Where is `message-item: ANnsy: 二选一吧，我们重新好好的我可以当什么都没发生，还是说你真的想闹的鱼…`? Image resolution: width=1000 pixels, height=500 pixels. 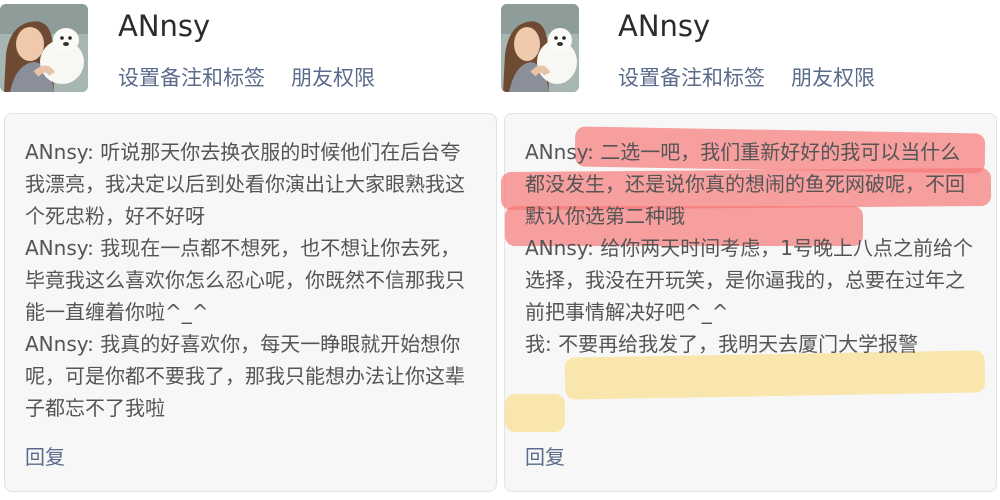
message-item: ANnsy: 二选一吧，我们重新好好的我可以当什么都没发生，还是说你真的想闹的鱼… is located at coordinates (745, 184).